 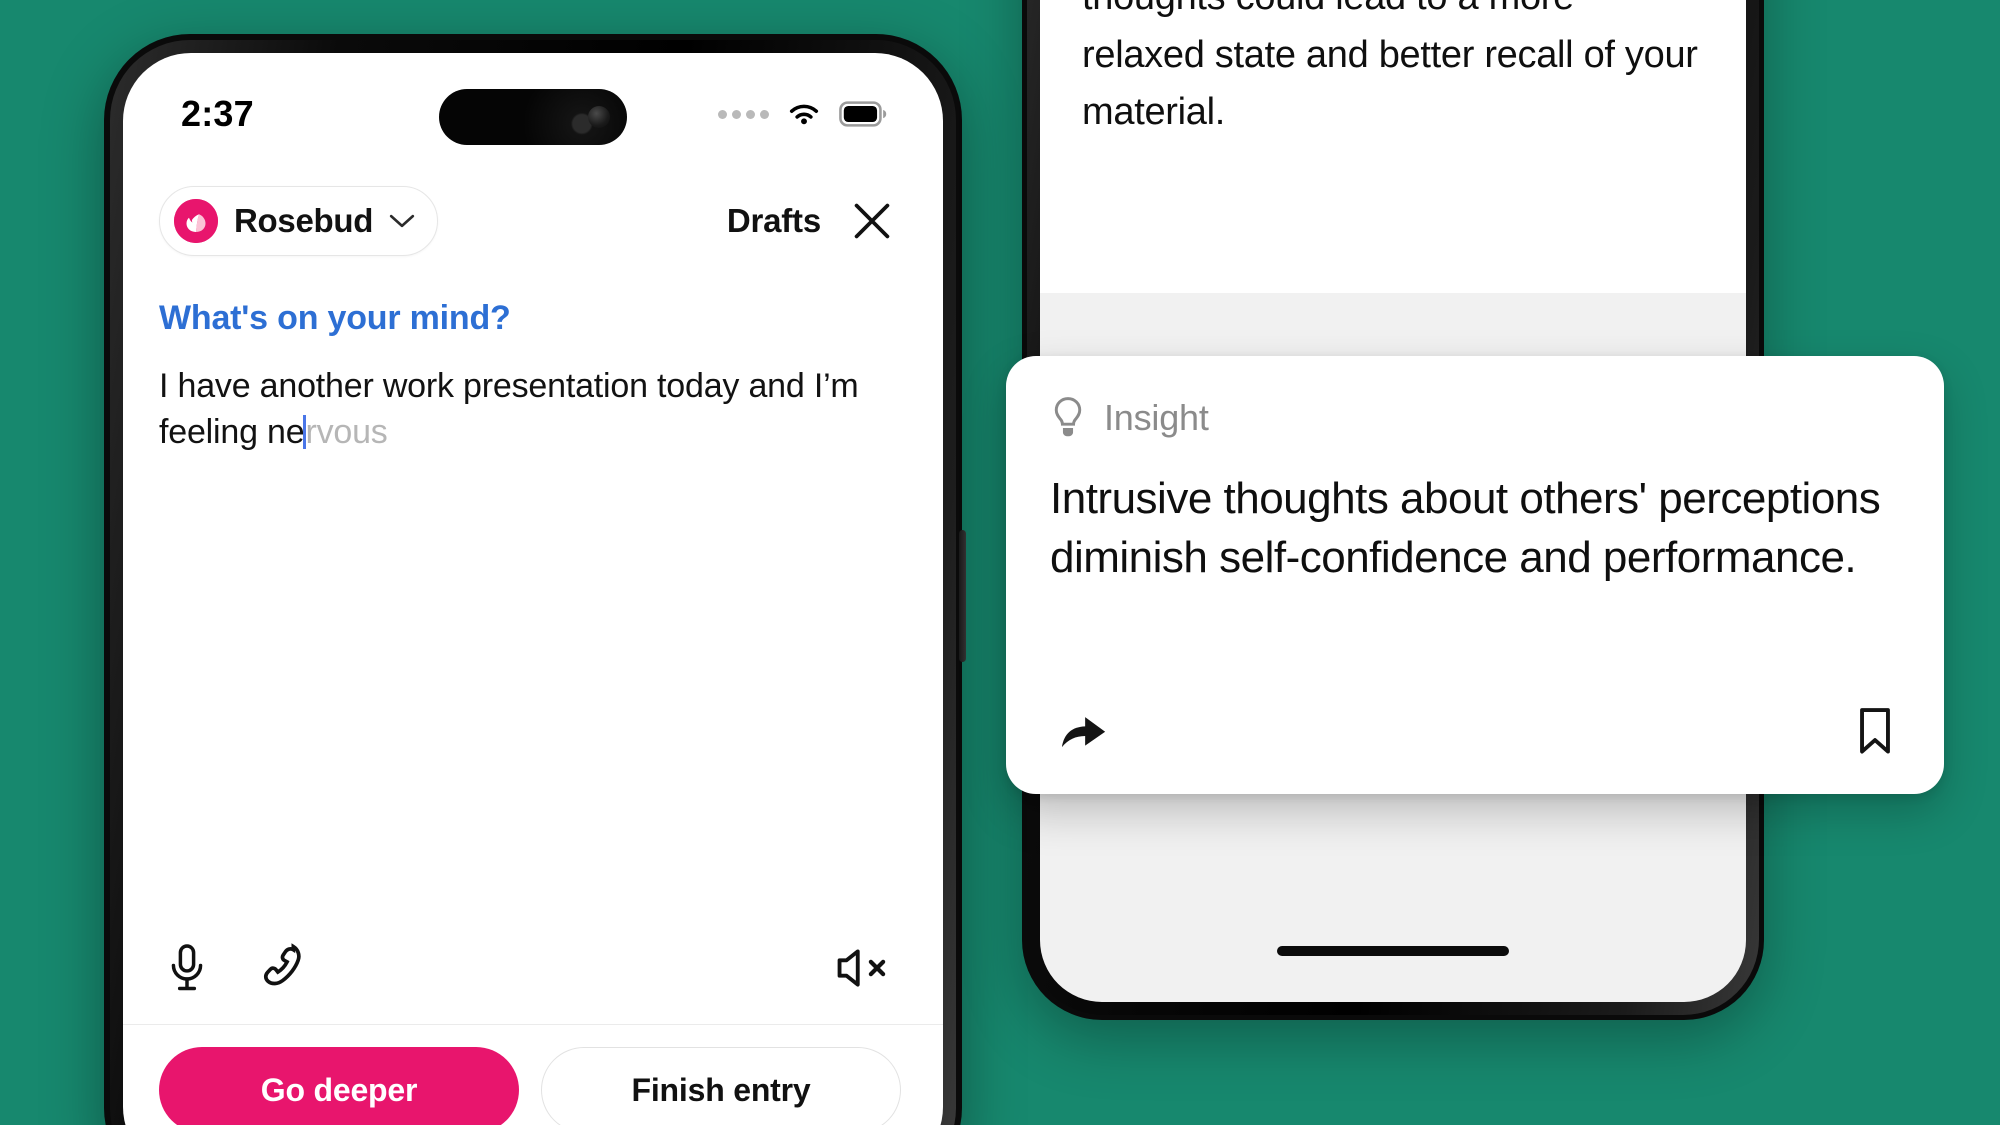 What do you see at coordinates (196, 221) in the screenshot?
I see `rosebud-logo-icon` at bounding box center [196, 221].